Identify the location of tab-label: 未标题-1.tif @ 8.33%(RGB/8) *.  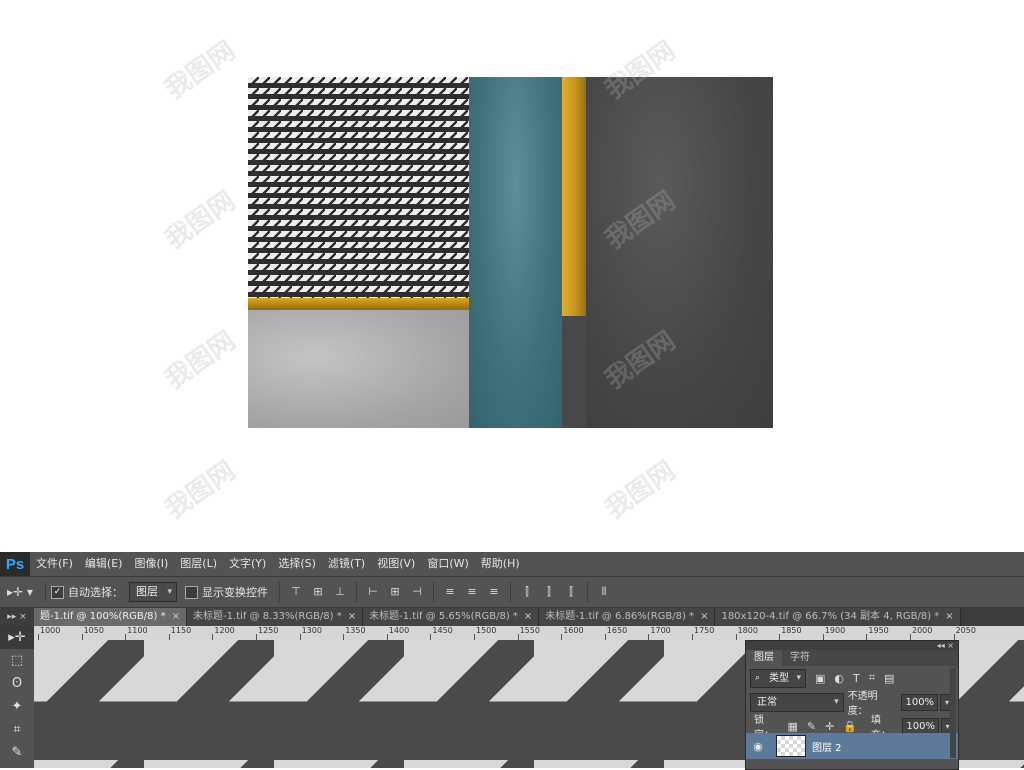
(267, 616).